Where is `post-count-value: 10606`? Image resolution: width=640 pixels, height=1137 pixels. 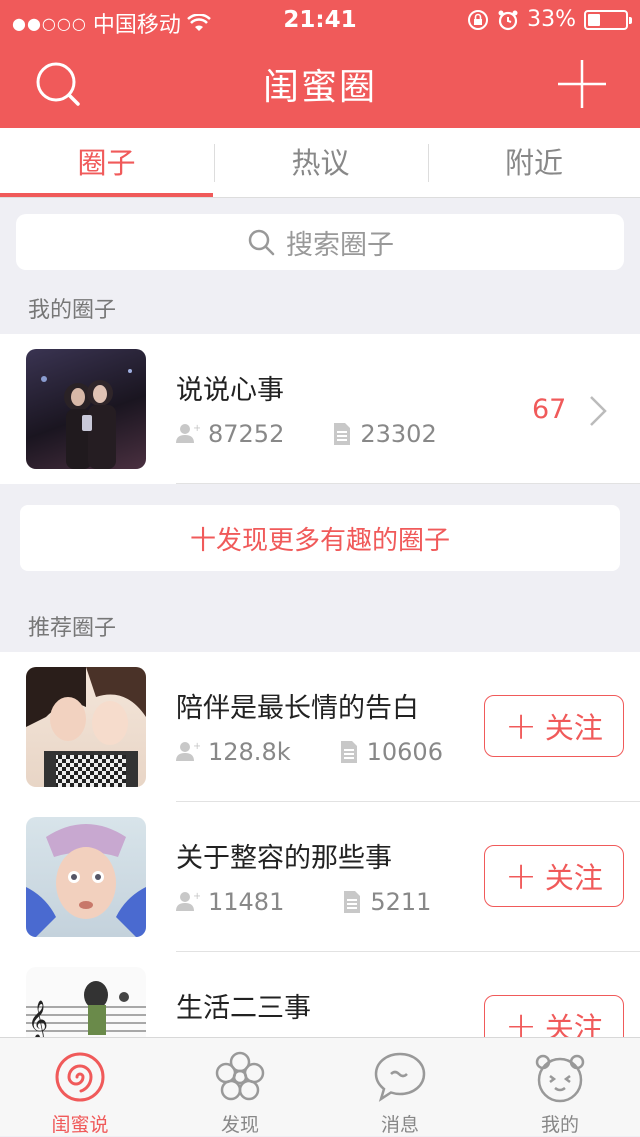
post-count-value: 10606 is located at coordinates (404, 752).